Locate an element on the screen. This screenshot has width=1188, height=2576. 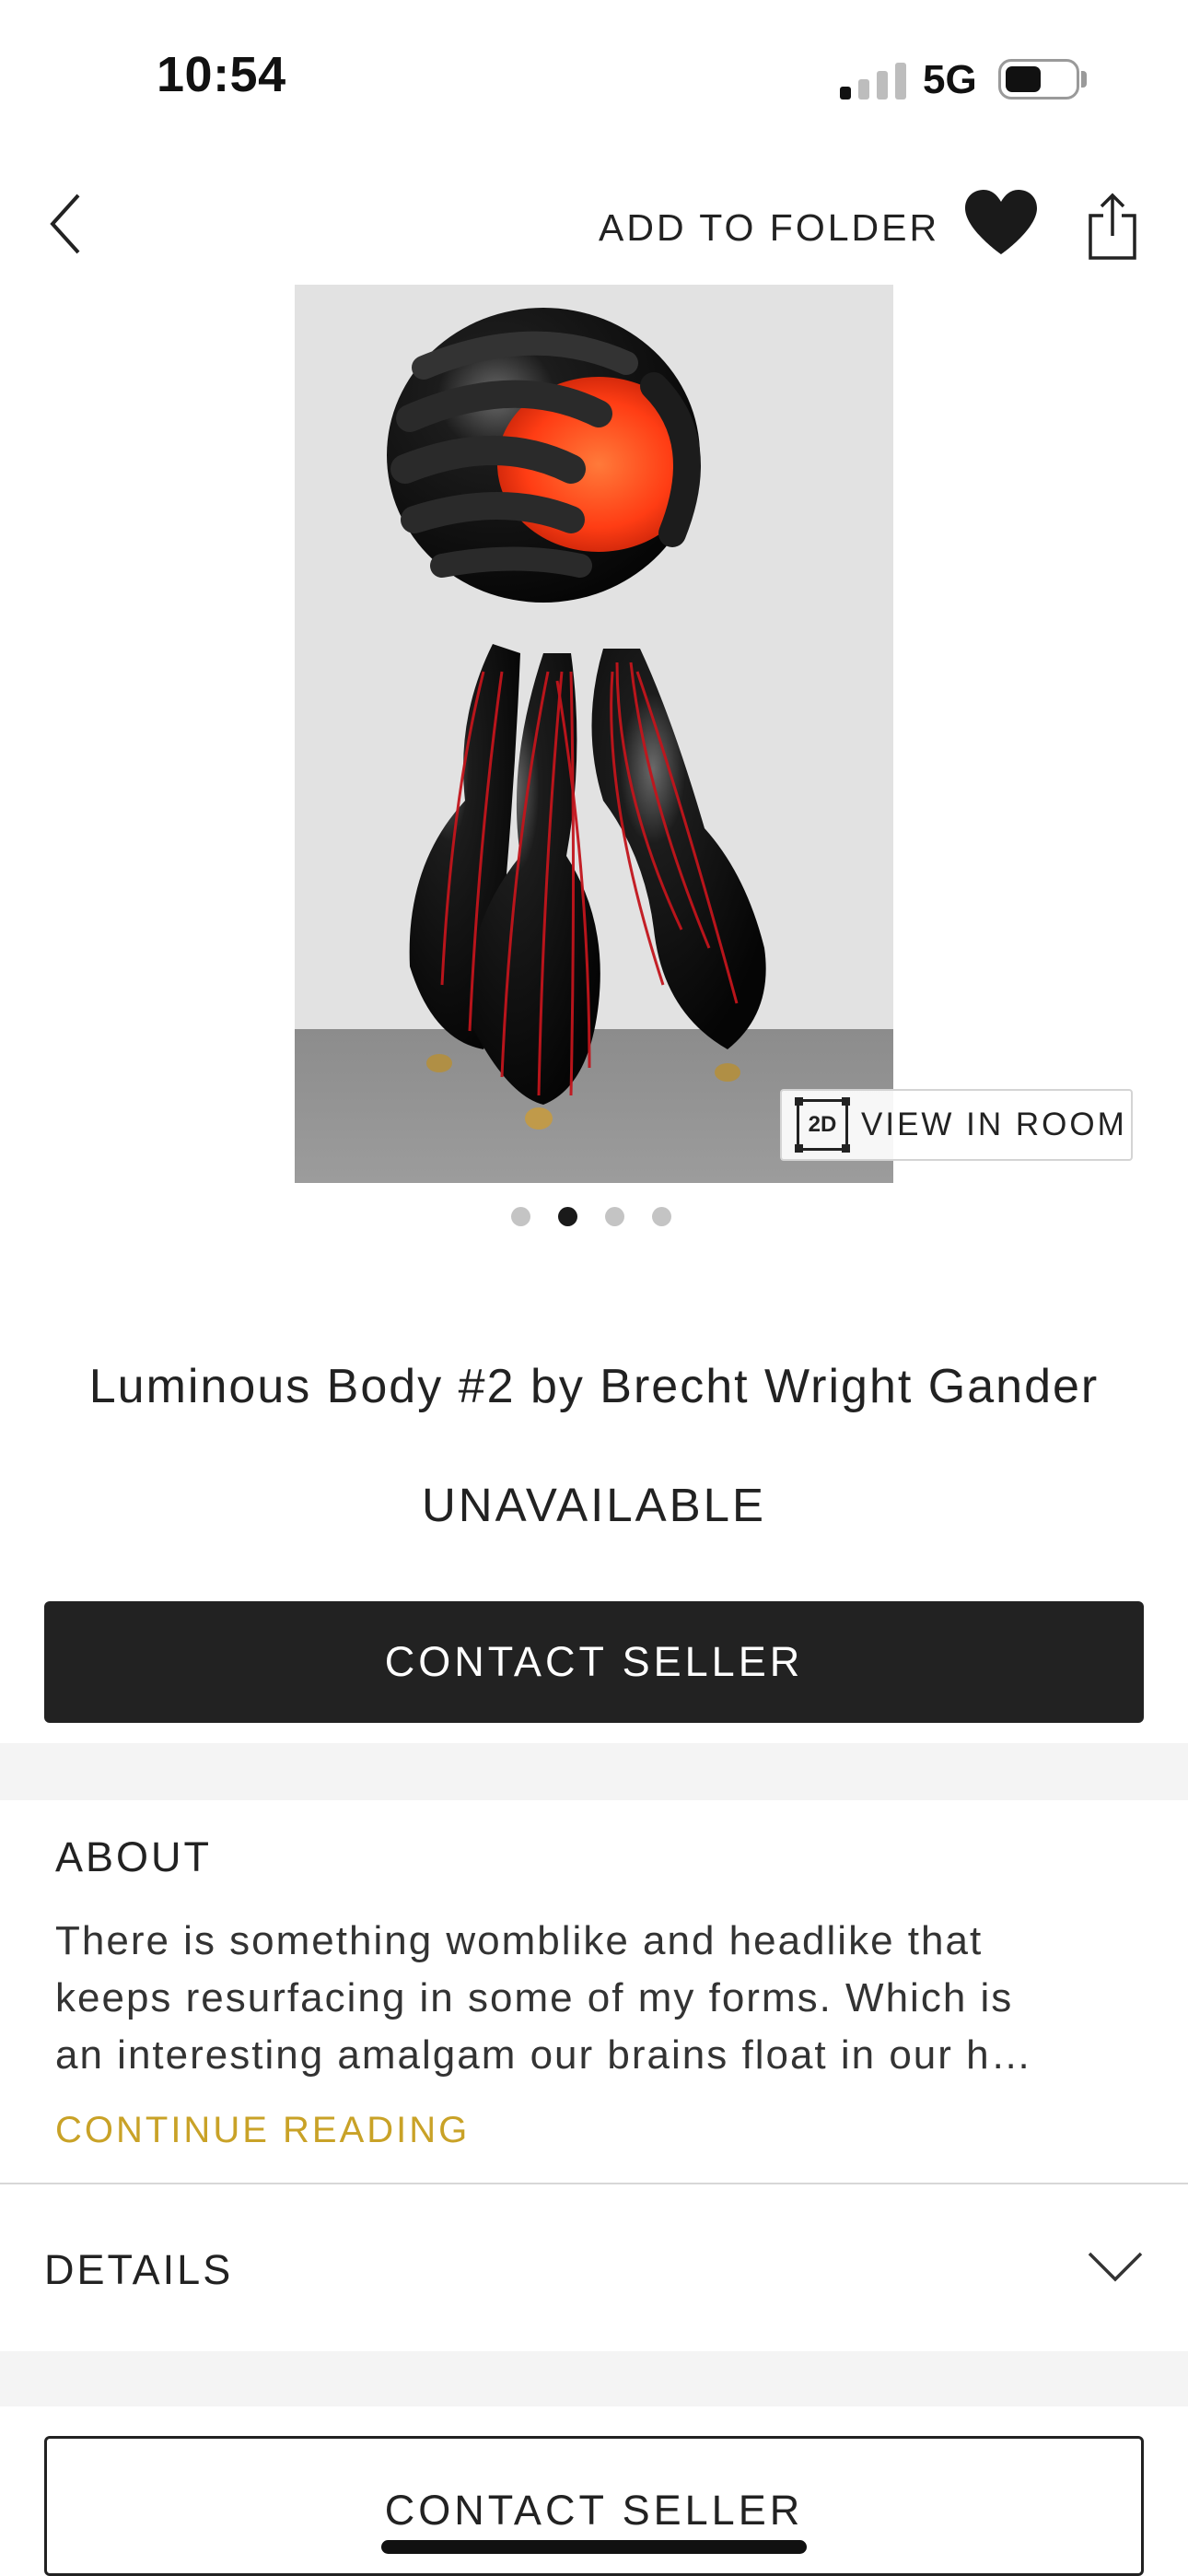
battery-tip is located at coordinates (1084, 79).